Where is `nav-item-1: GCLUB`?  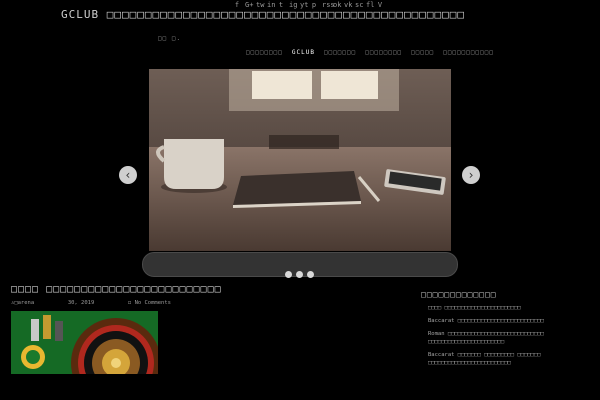 nav-item-1: GCLUB is located at coordinates (303, 52).